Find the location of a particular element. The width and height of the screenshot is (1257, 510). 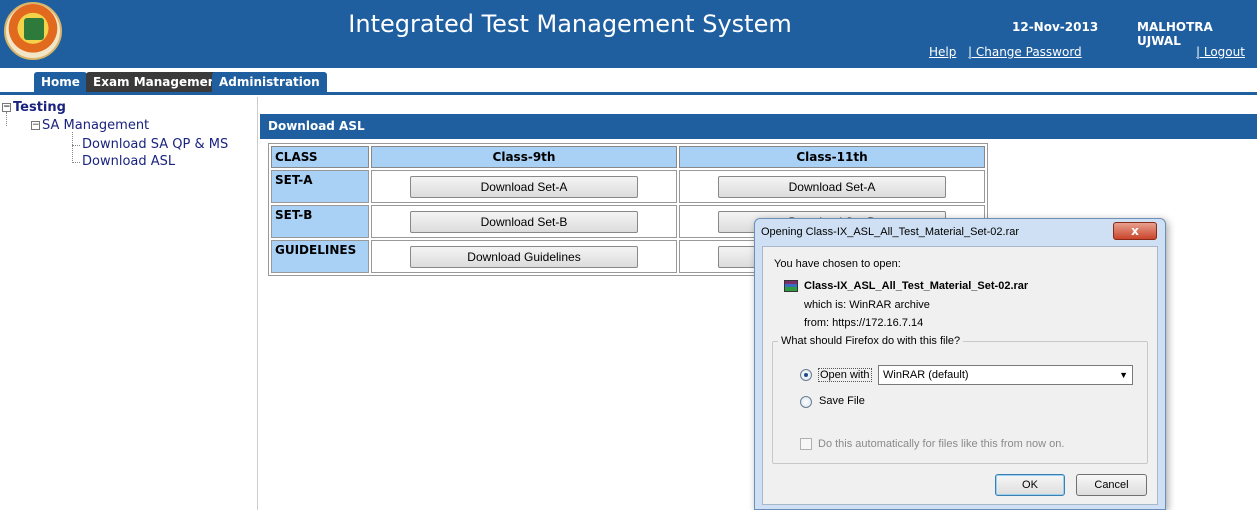

file-type: which is: WinRAR archive is located at coordinates (867, 305).